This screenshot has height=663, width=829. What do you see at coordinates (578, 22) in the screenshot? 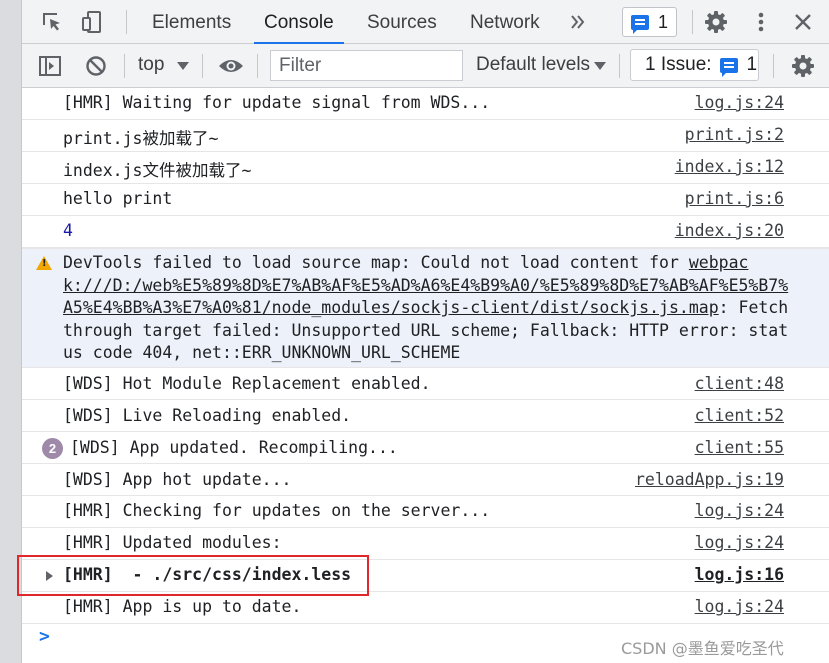
I see `double-chevron-right-icon` at bounding box center [578, 22].